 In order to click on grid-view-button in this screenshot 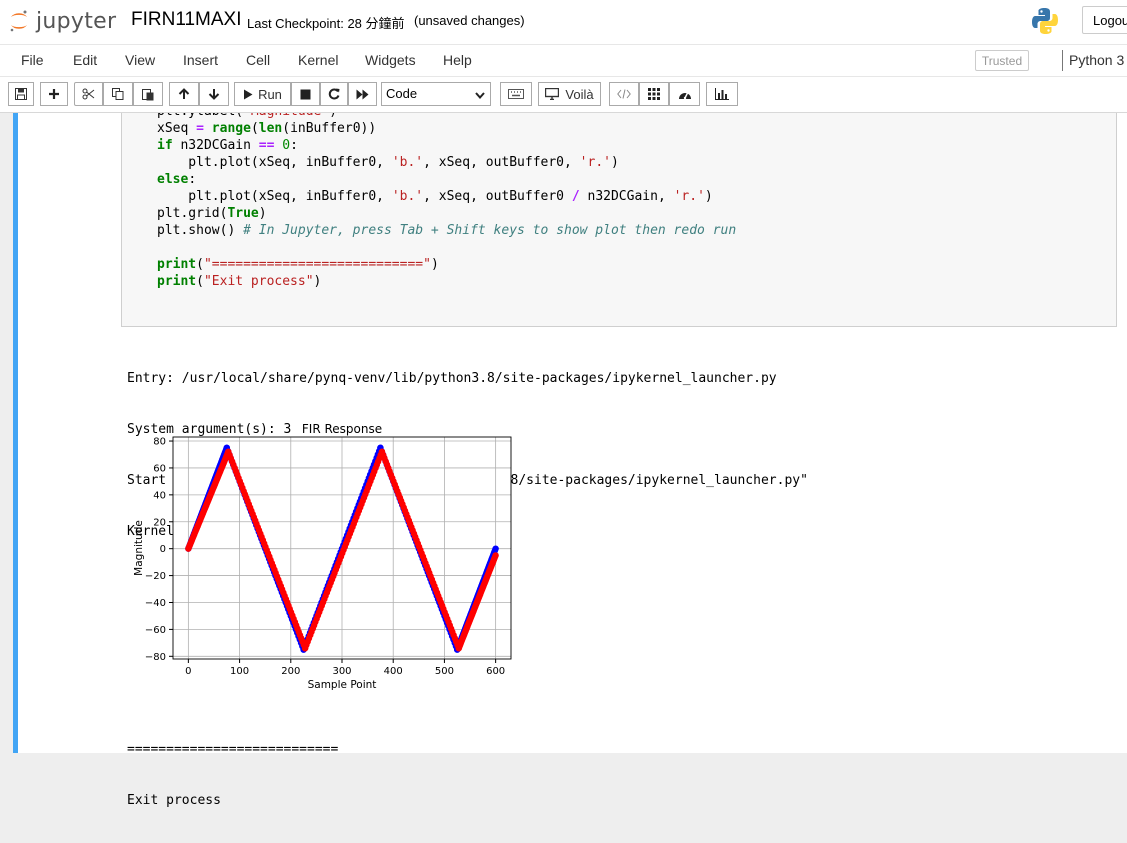, I will do `click(654, 94)`.